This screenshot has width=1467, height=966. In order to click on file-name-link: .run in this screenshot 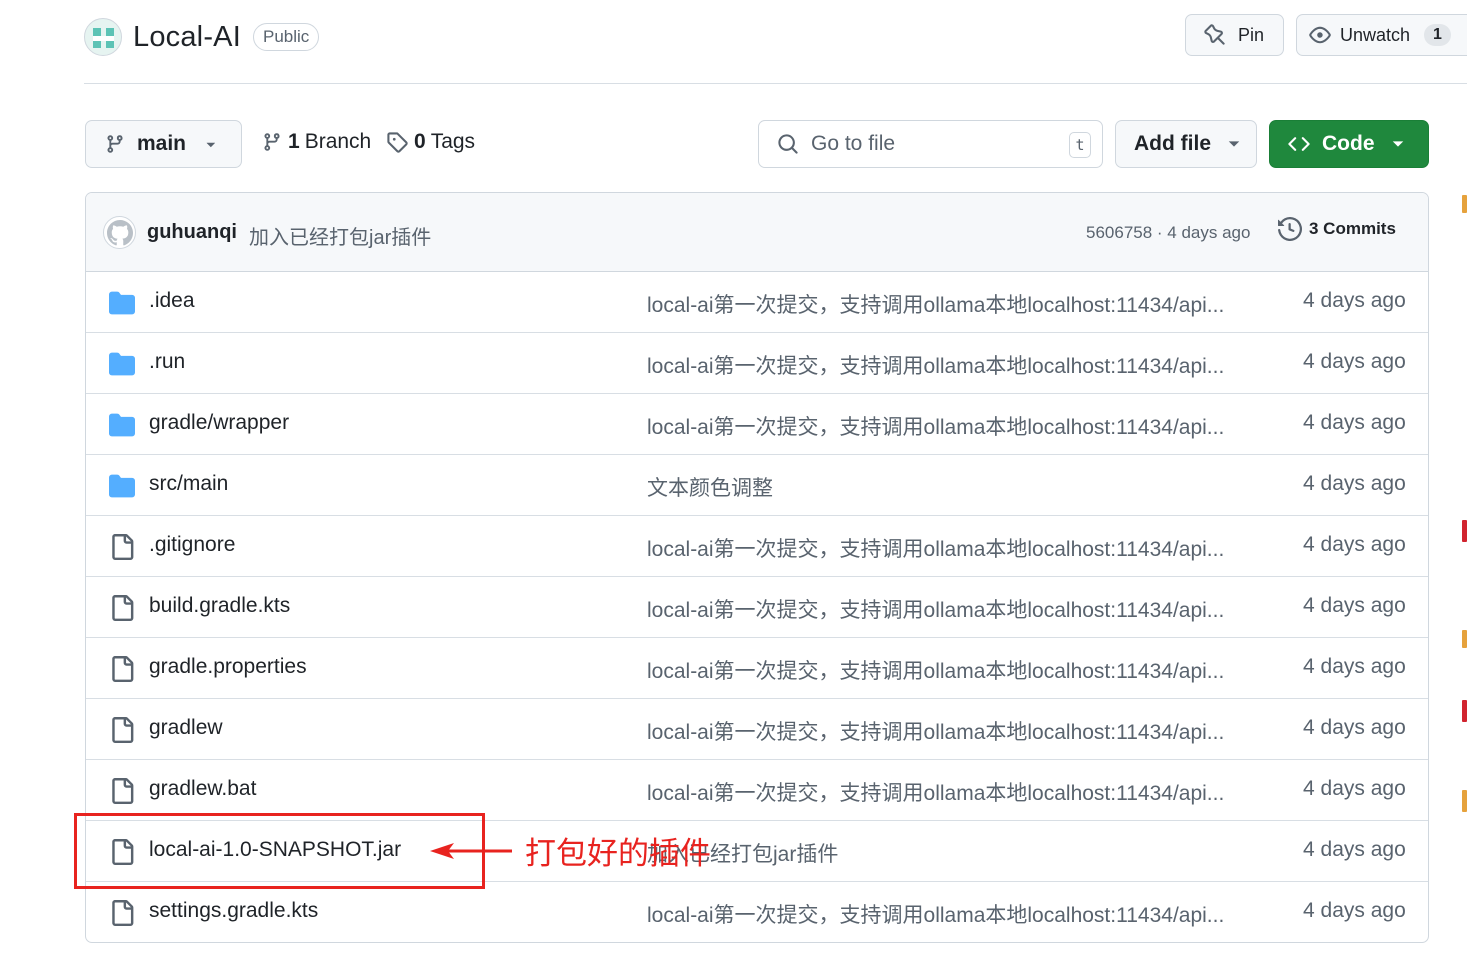, I will do `click(167, 362)`.